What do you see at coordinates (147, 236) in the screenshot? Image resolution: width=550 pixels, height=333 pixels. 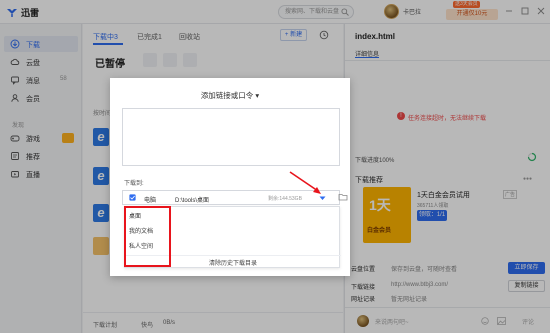 I see `annotation-highlight-box` at bounding box center [147, 236].